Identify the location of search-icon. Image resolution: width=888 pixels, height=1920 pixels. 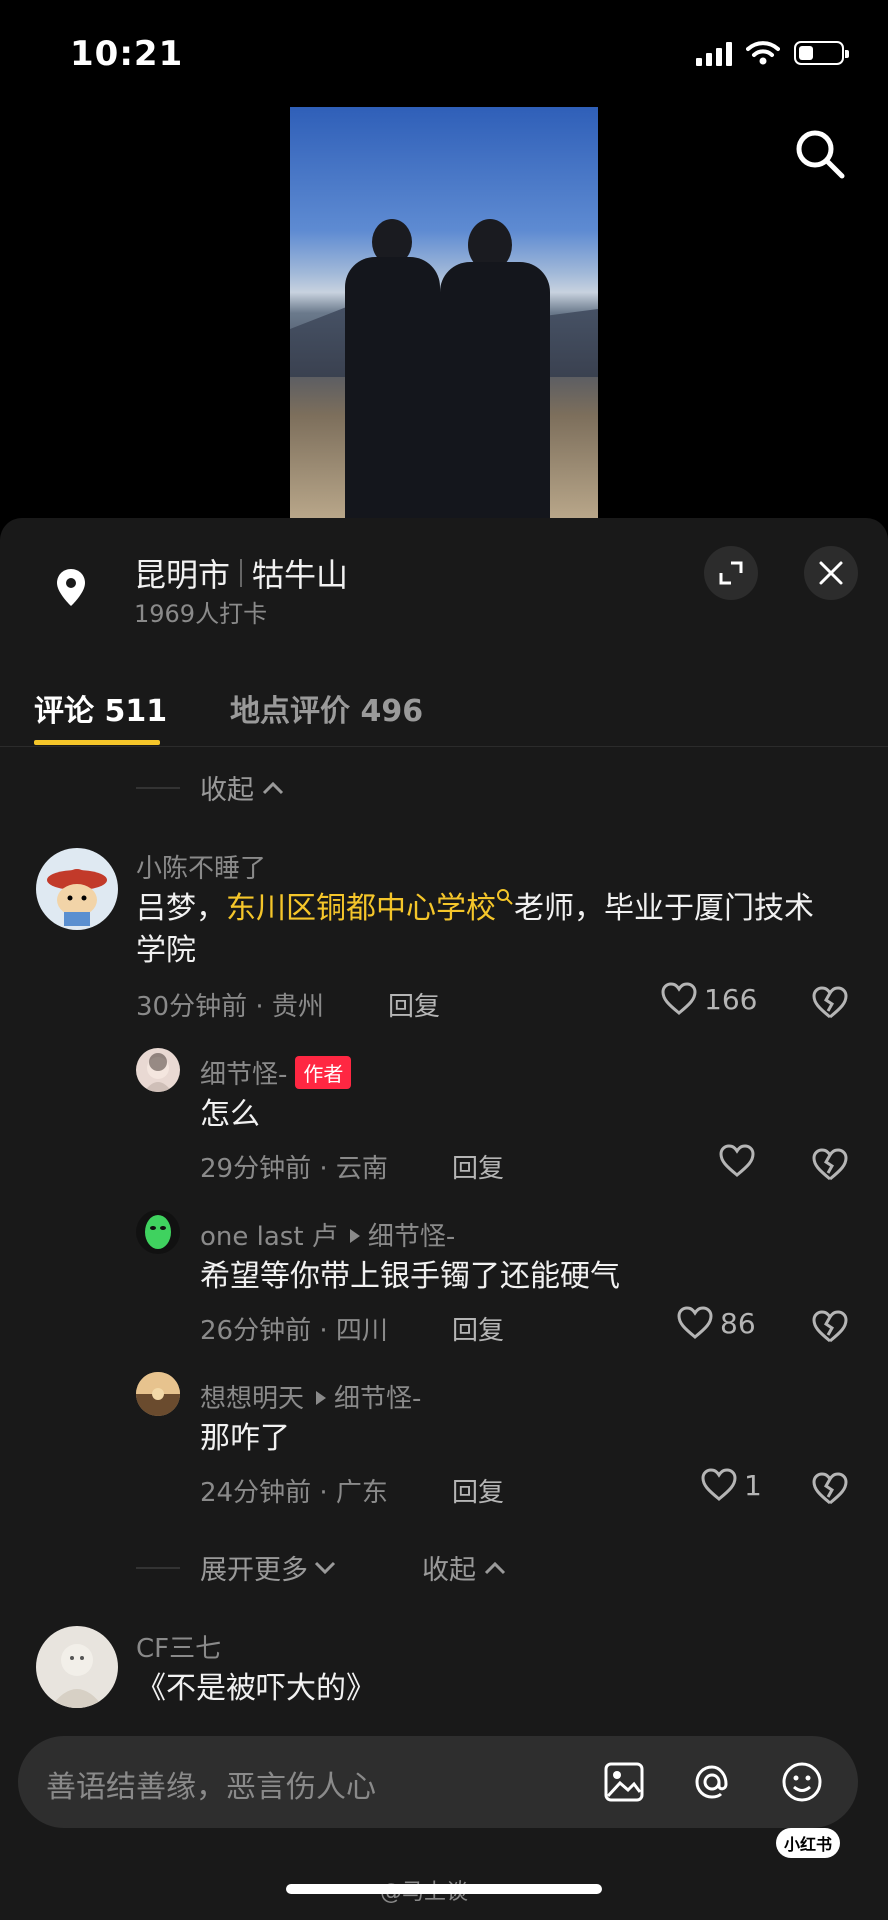
(820, 154).